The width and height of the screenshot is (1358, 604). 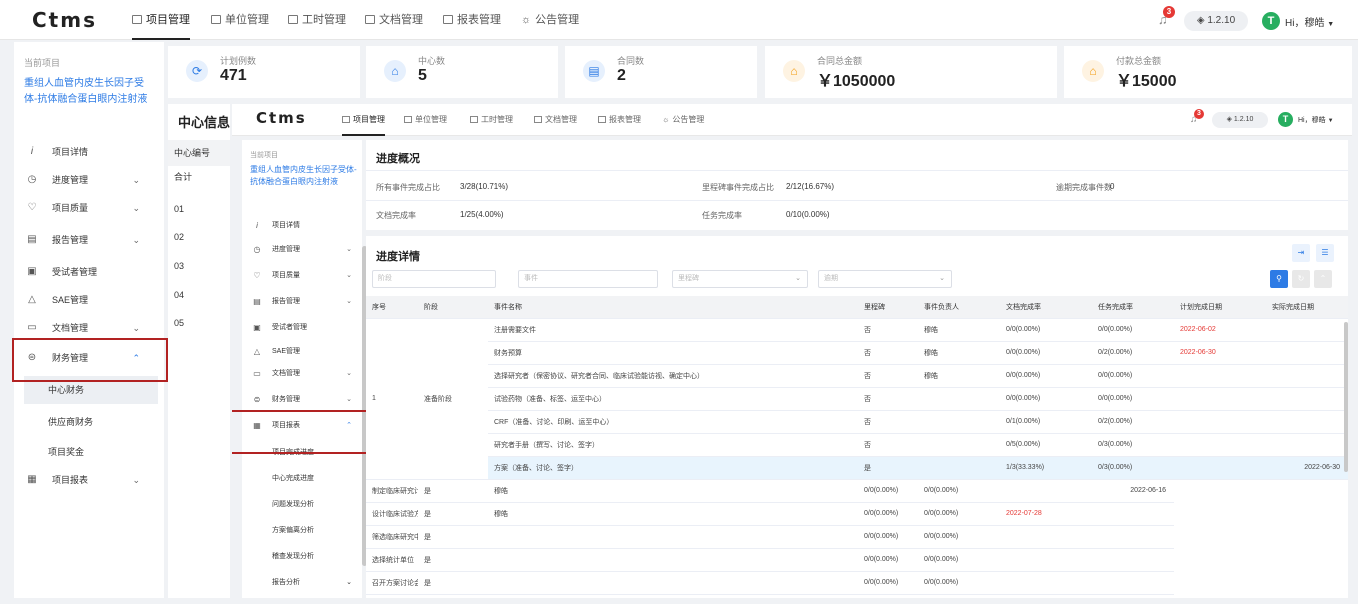 I want to click on caret-down-icon: ▼, so click(x=1330, y=121).